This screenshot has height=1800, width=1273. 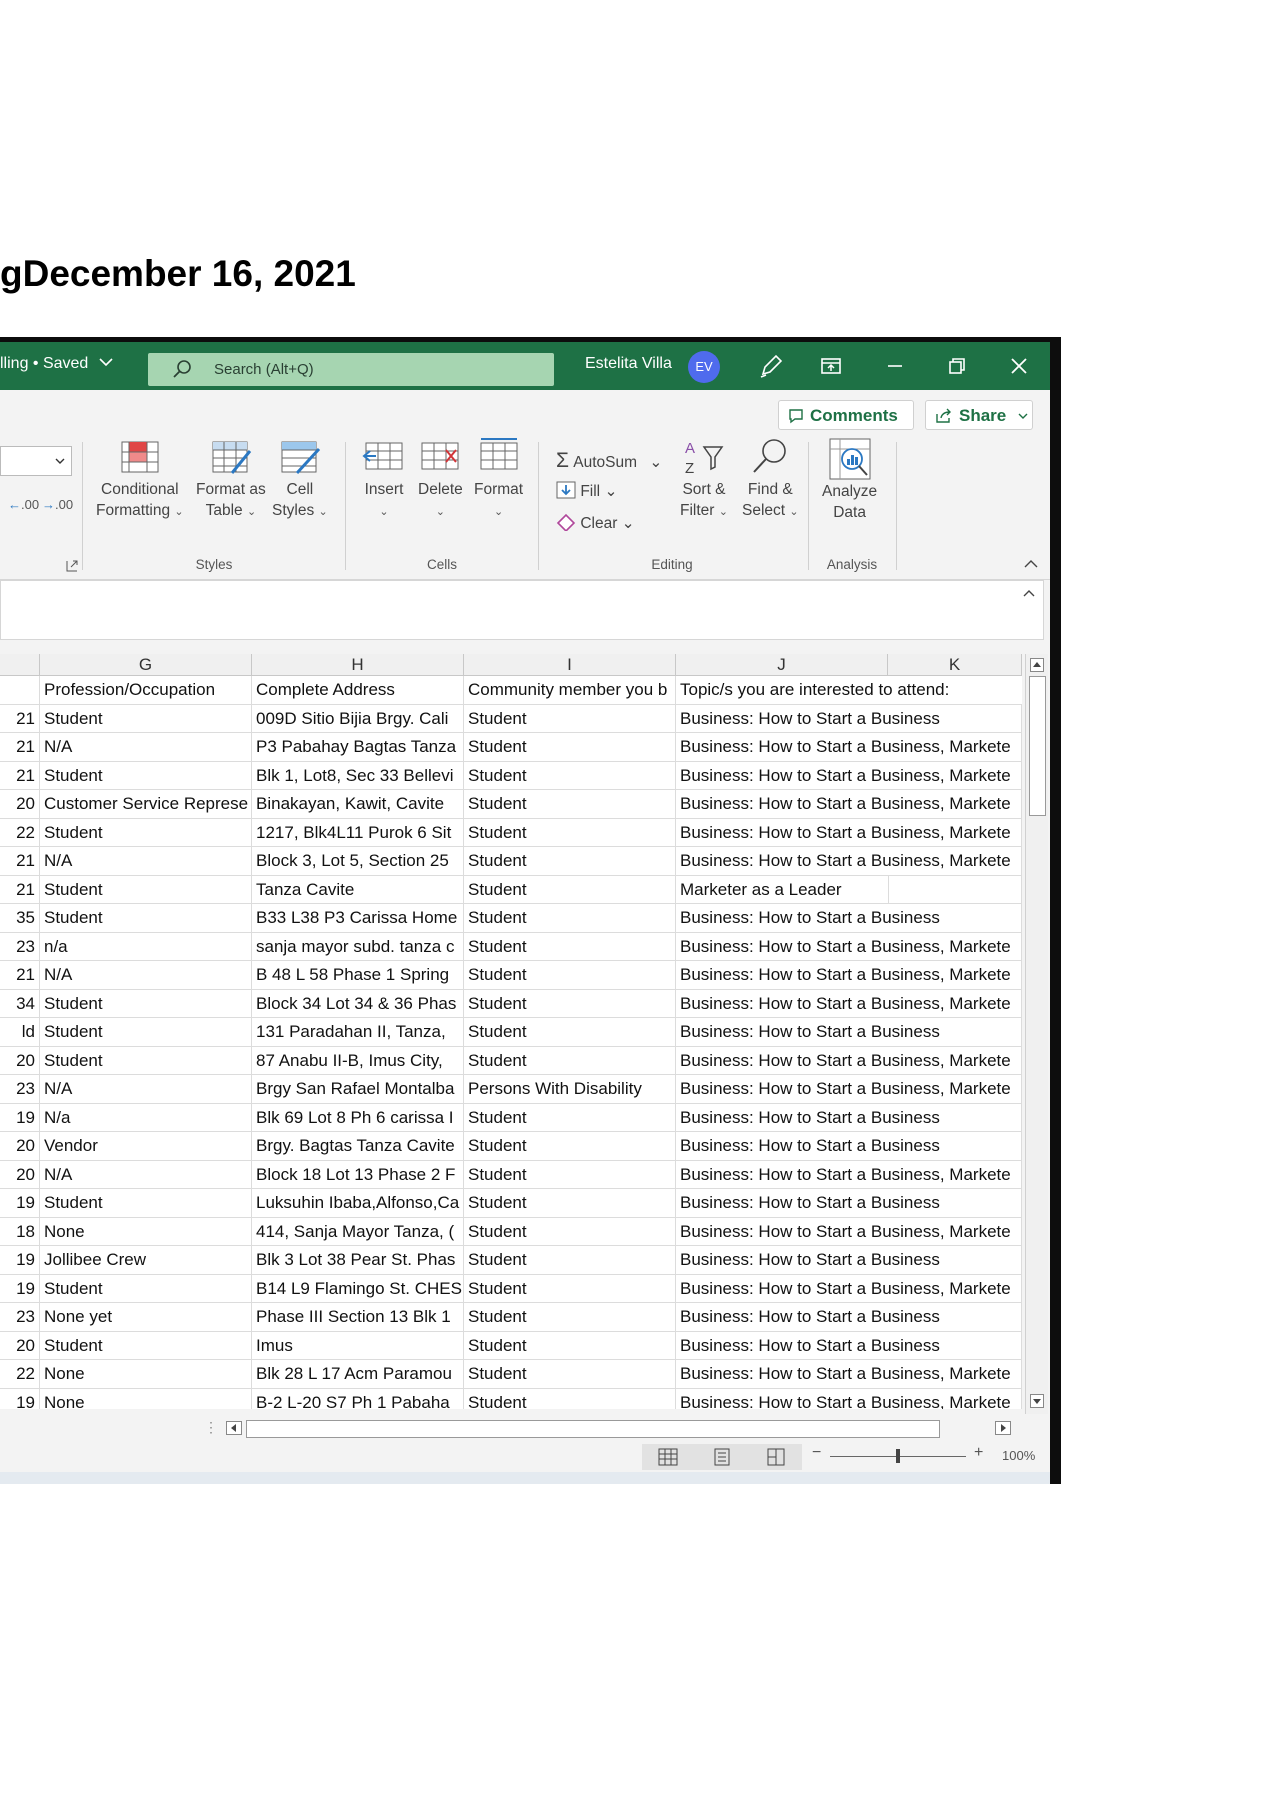 I want to click on table-cell: Imus, so click(x=358, y=1345).